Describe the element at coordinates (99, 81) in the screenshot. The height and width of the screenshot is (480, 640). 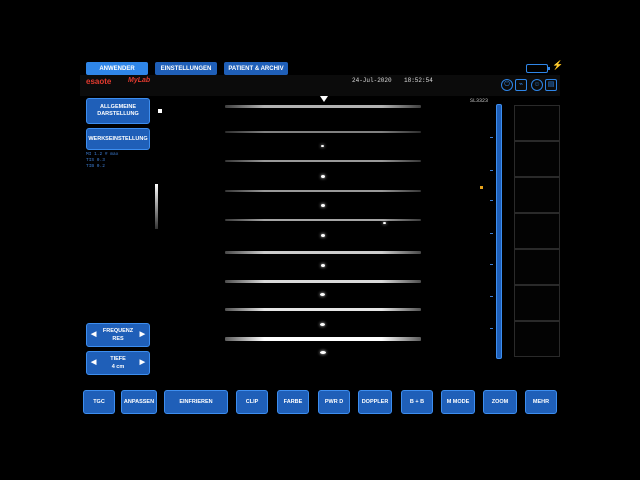
I see `brand-logo: esaote` at that location.